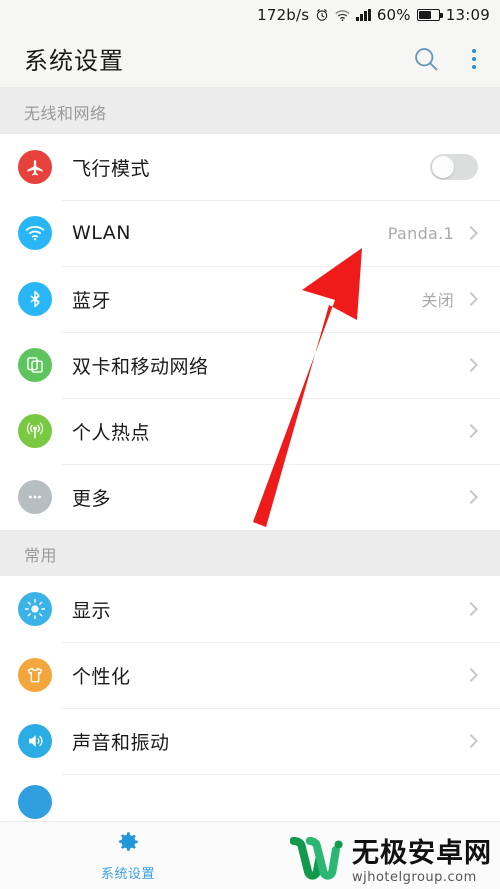 This screenshot has width=500, height=889. Describe the element at coordinates (250, 15) in the screenshot. I see `status-bar: 172b/s 60% 13:09` at that location.